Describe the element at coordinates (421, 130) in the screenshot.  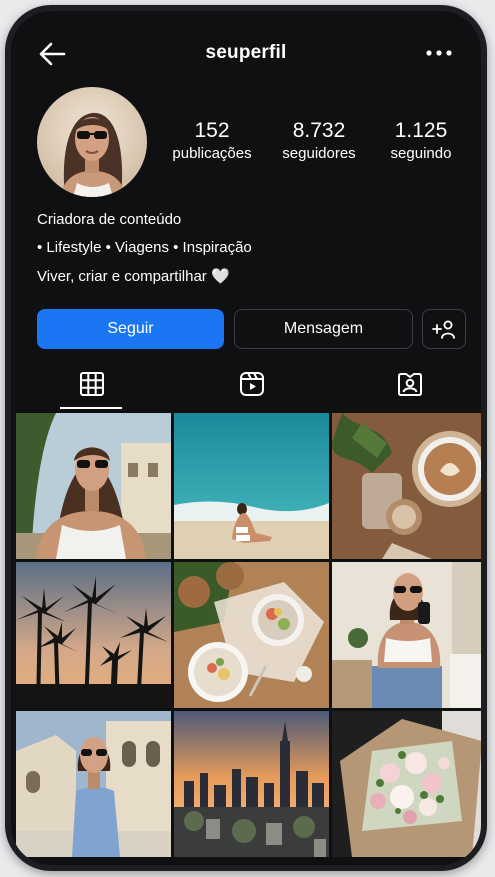
I see `following-count: 1.125` at that location.